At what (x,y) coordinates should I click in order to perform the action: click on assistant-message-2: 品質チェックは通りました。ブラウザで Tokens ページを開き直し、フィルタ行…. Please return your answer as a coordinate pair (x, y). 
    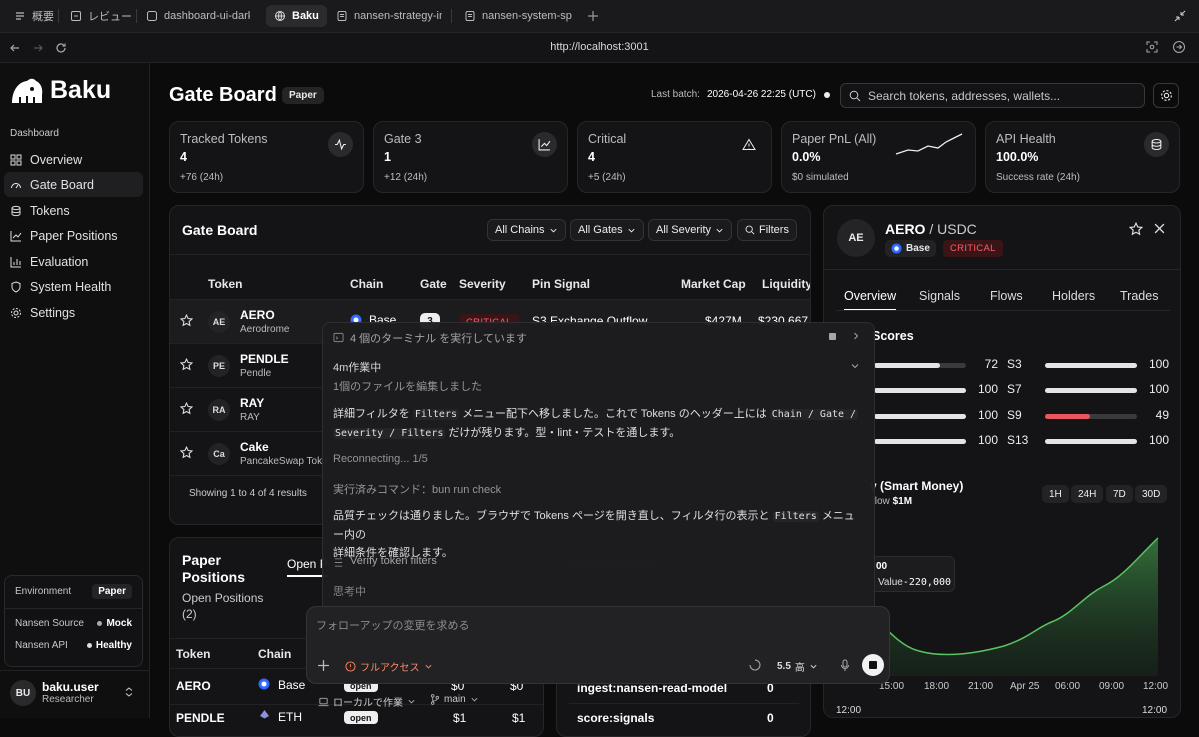
    Looking at the image, I should click on (594, 534).